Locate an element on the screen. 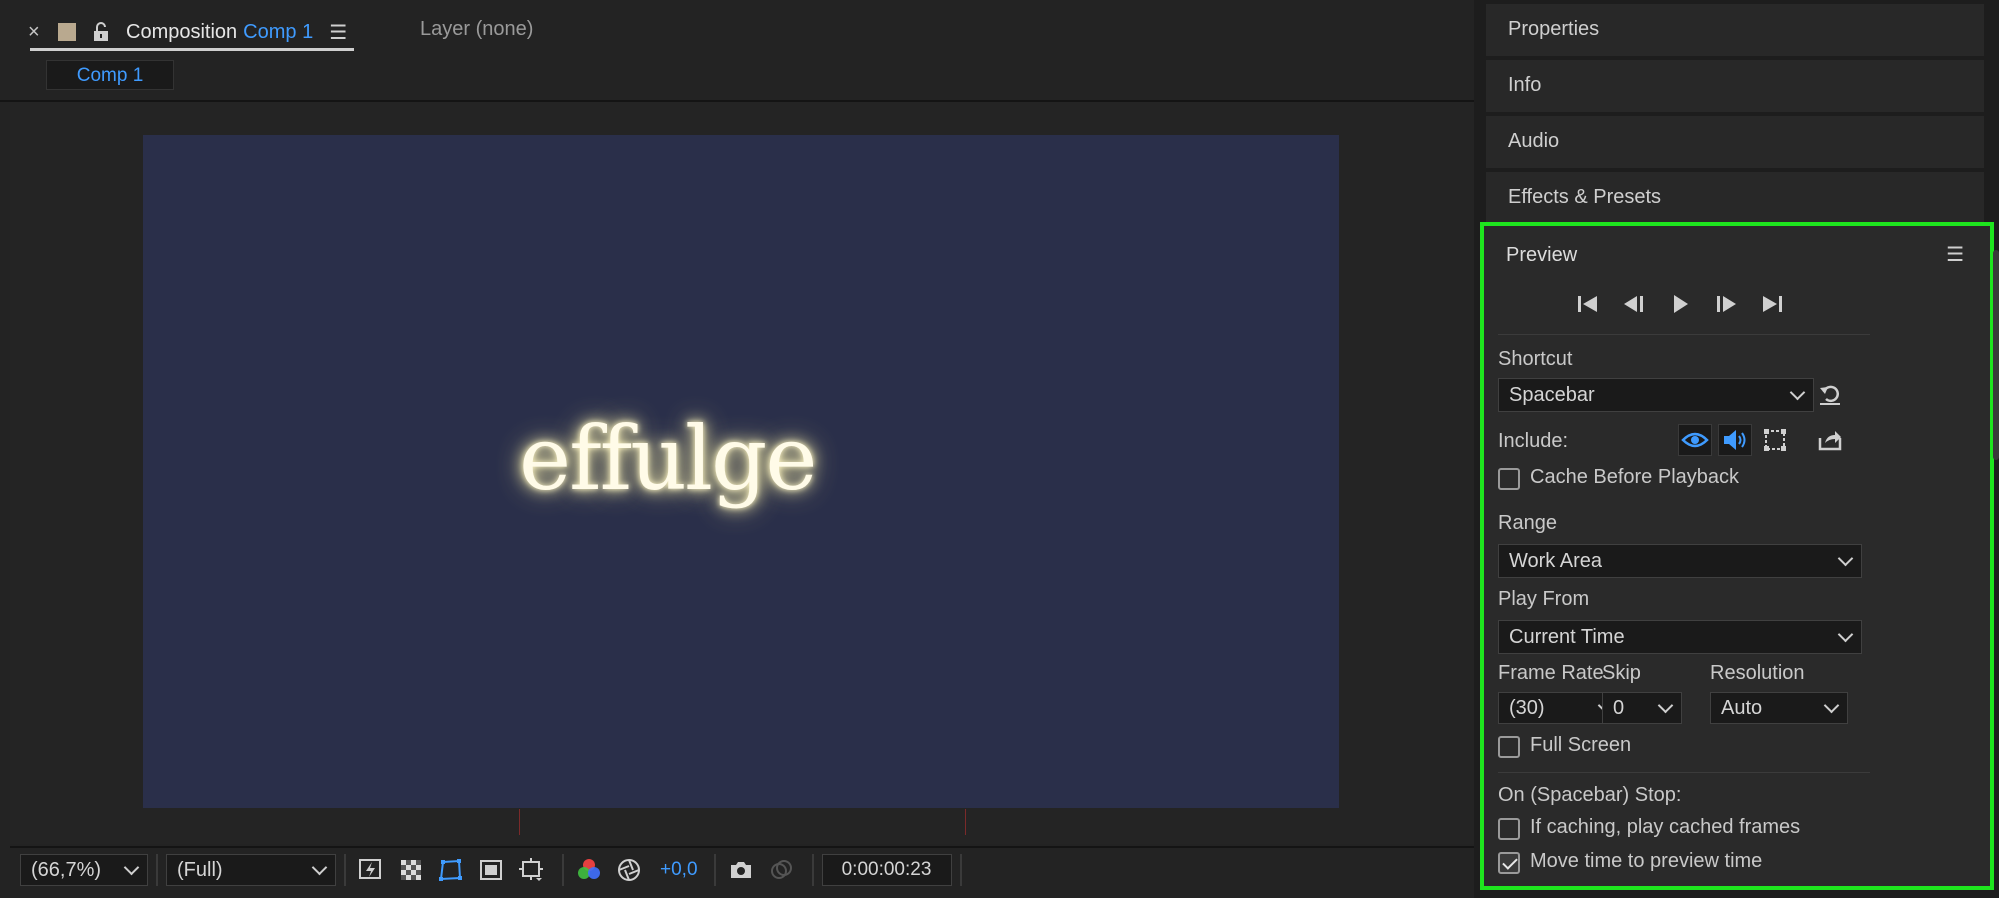 This screenshot has height=898, width=1999. include-audio-toggle is located at coordinates (1735, 440).